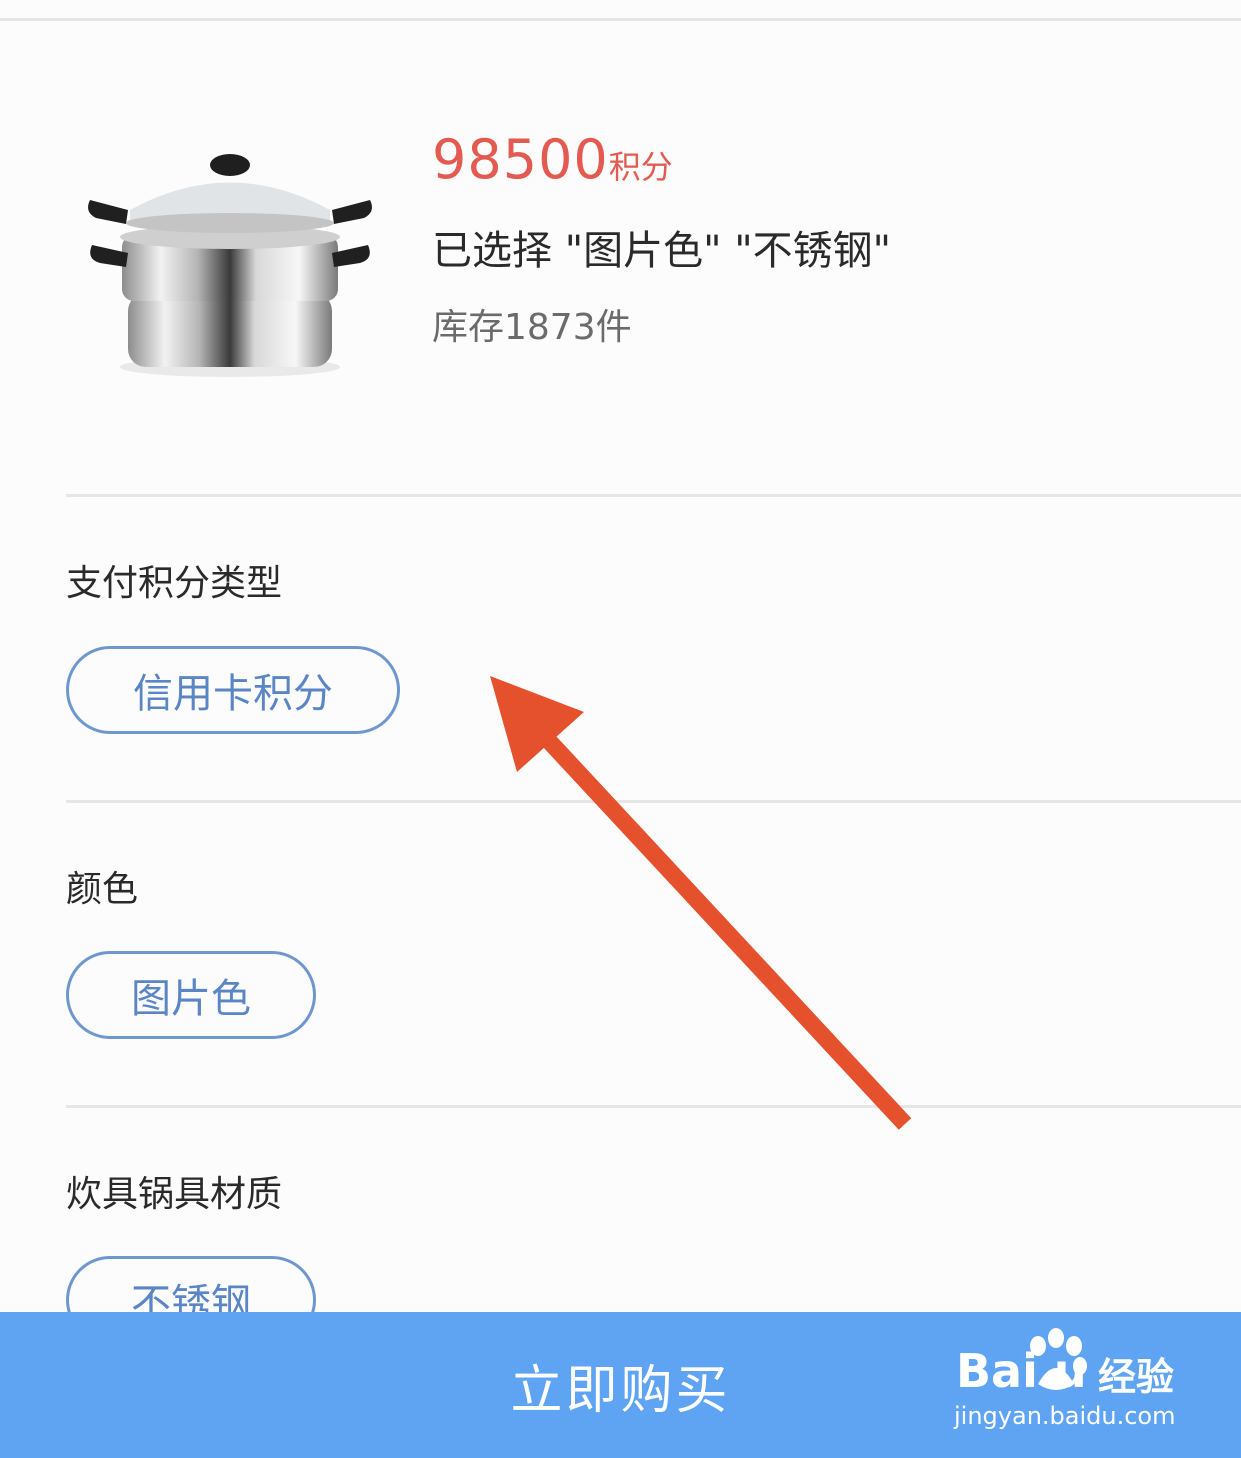 This screenshot has width=1241, height=1458. What do you see at coordinates (174, 583) in the screenshot?
I see `section-title-points-type: 支付积分类型` at bounding box center [174, 583].